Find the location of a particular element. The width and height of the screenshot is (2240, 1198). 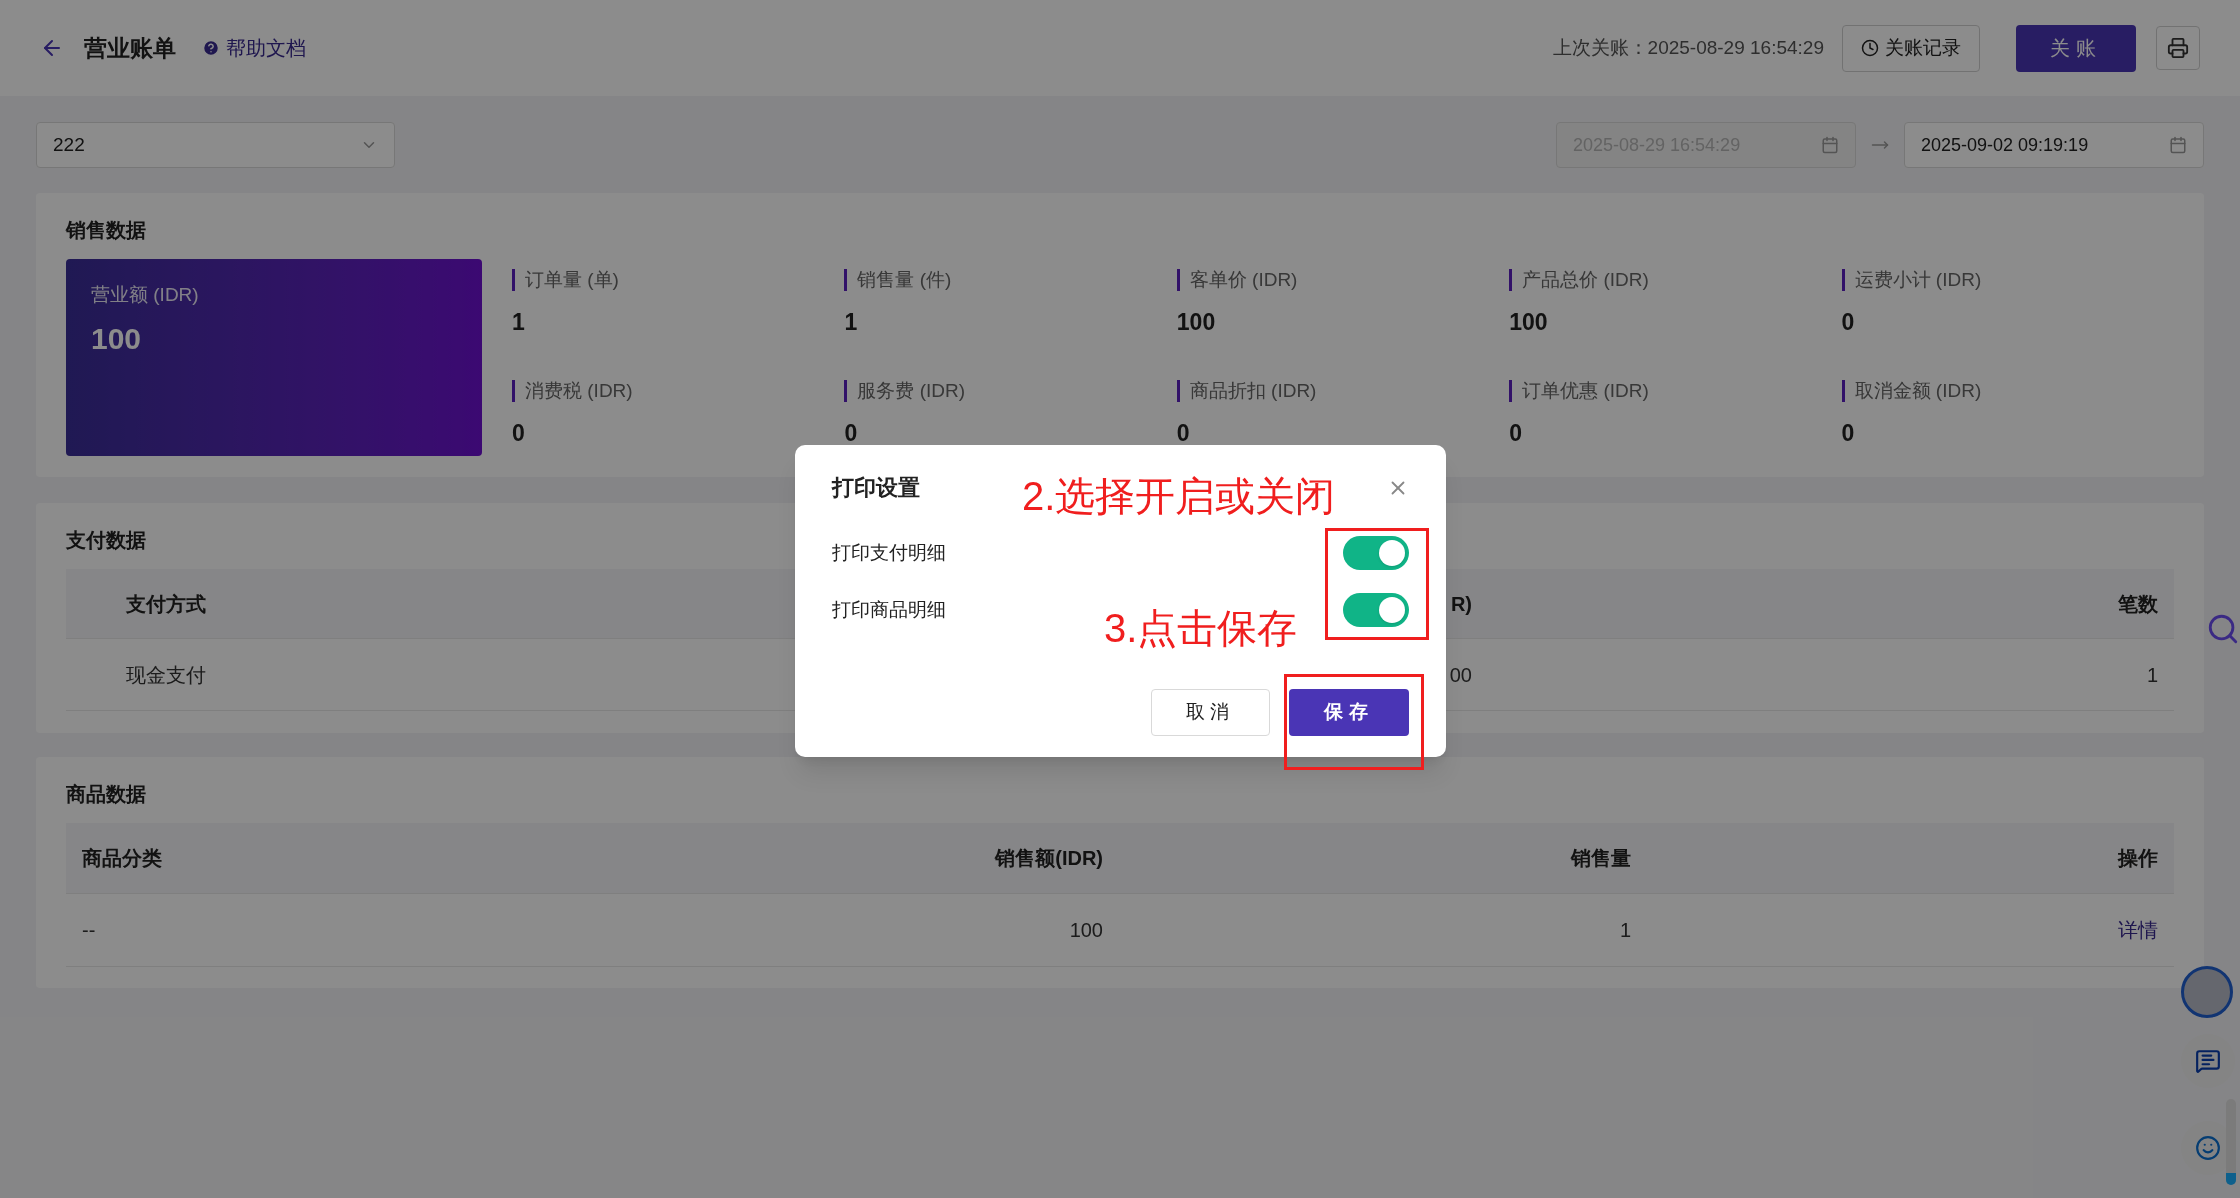

metric-label: 客单价 (IDR) is located at coordinates (1343, 280).